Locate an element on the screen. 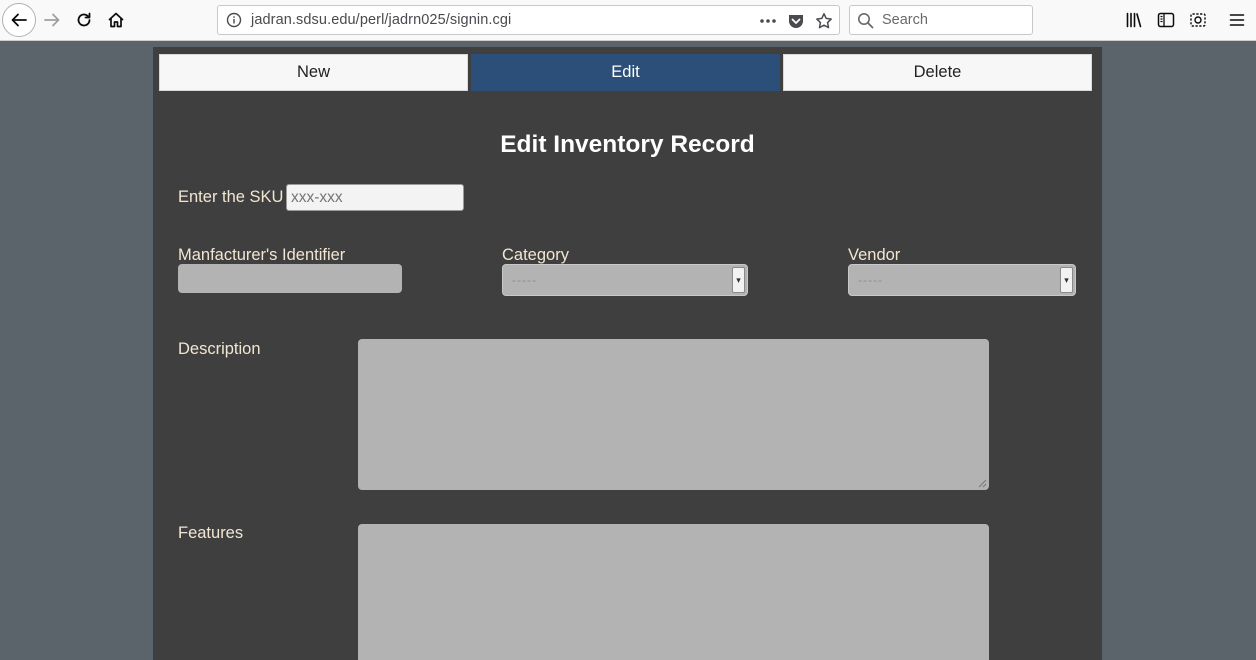  back-button is located at coordinates (19, 20).